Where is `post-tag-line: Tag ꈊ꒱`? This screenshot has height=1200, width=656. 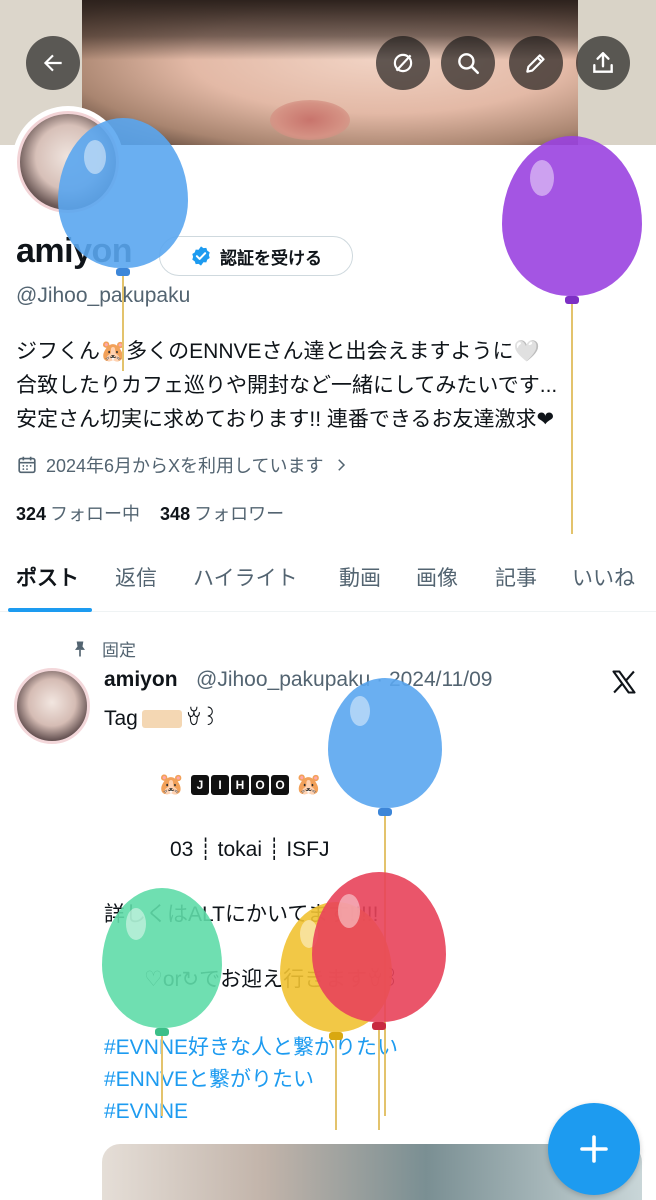
post-tag-line: Tag ꈊ꒱ is located at coordinates (161, 718).